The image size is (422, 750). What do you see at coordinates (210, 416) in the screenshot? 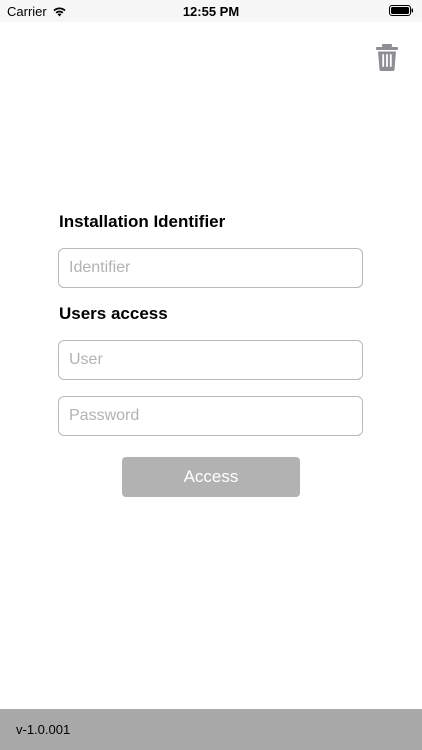
I see `password-input` at bounding box center [210, 416].